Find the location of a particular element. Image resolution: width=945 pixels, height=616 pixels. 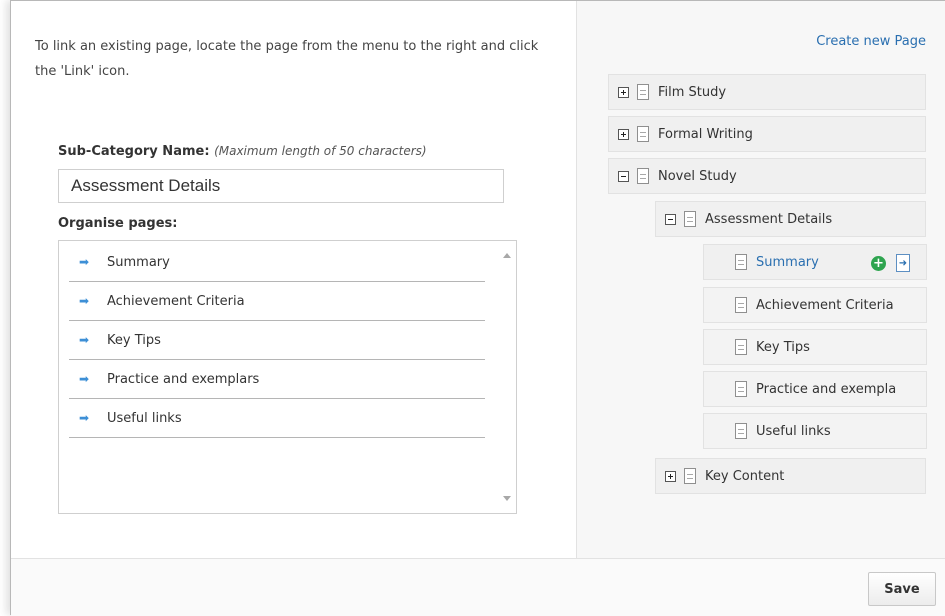

tree-item-label: Assessment Details is located at coordinates (769, 219).